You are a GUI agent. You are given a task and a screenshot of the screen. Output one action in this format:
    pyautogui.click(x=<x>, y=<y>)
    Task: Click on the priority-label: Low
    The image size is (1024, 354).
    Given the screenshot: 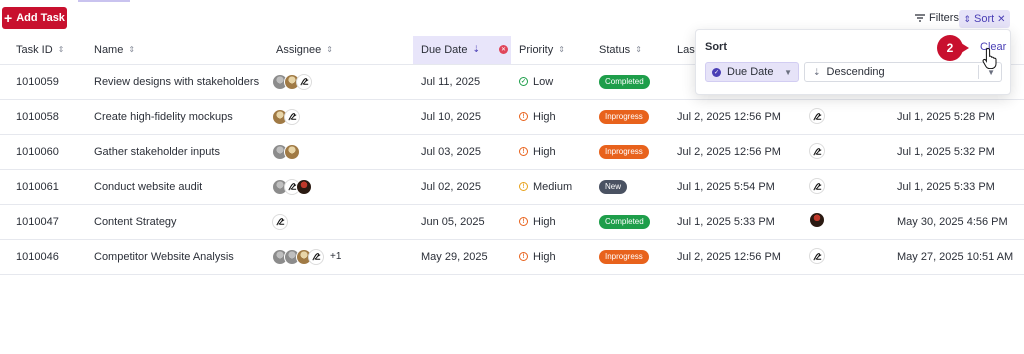 What is the action you would take?
    pyautogui.click(x=543, y=81)
    